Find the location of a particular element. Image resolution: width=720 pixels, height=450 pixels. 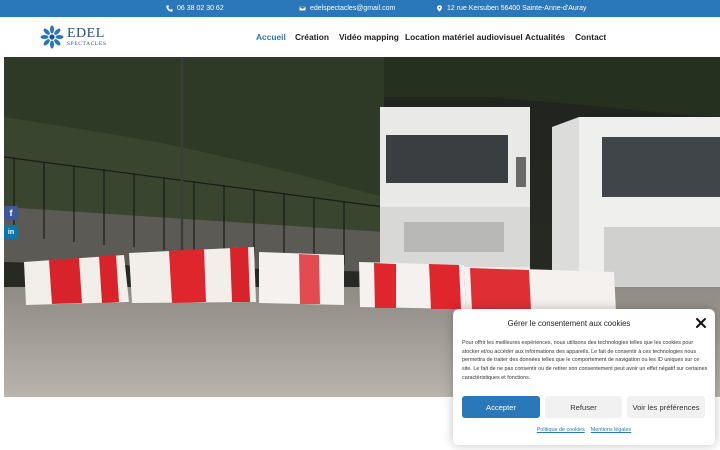

mail-icon is located at coordinates (302, 8).